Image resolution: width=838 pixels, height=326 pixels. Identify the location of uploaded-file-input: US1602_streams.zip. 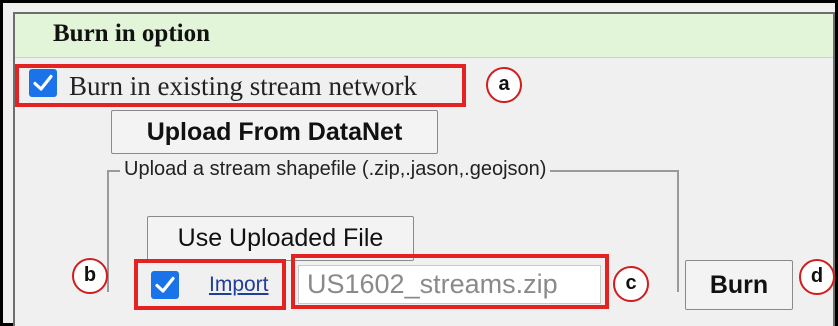
(449, 284).